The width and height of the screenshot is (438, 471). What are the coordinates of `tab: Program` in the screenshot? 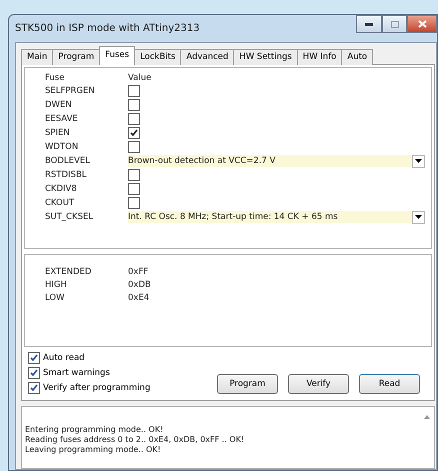 It's located at (76, 57).